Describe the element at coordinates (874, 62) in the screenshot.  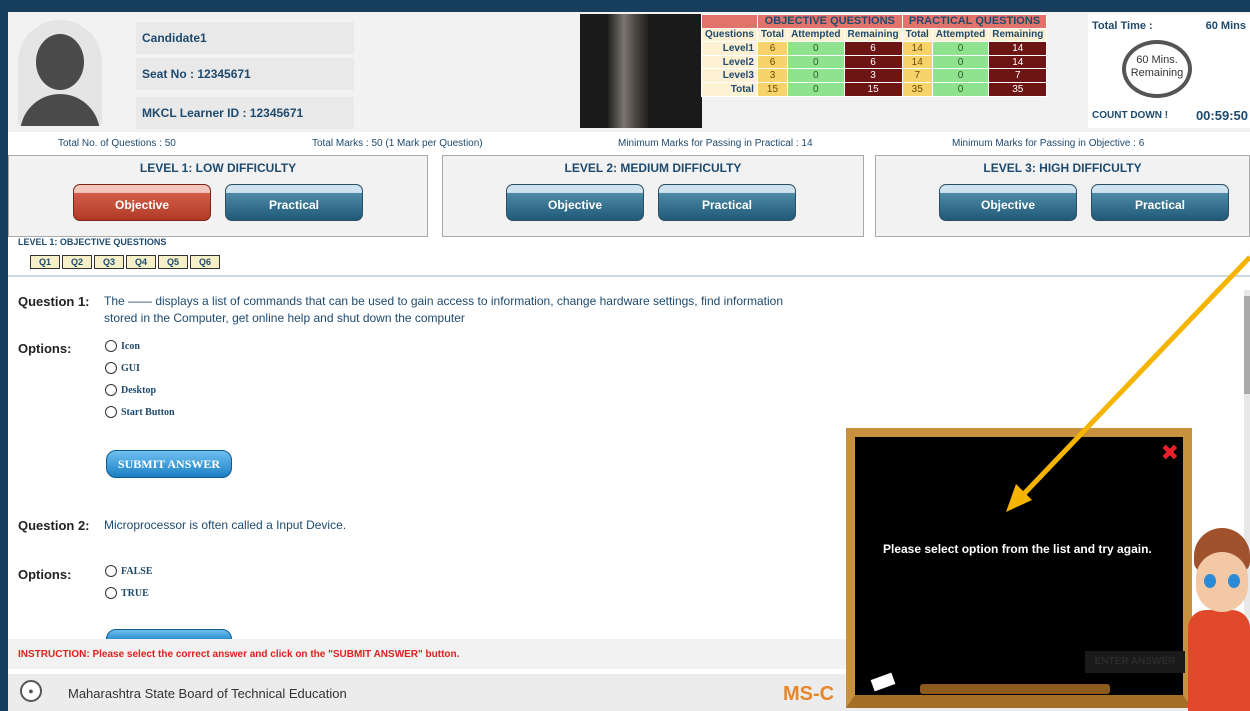
I see `table-row: Level2 606 14 0 14` at that location.